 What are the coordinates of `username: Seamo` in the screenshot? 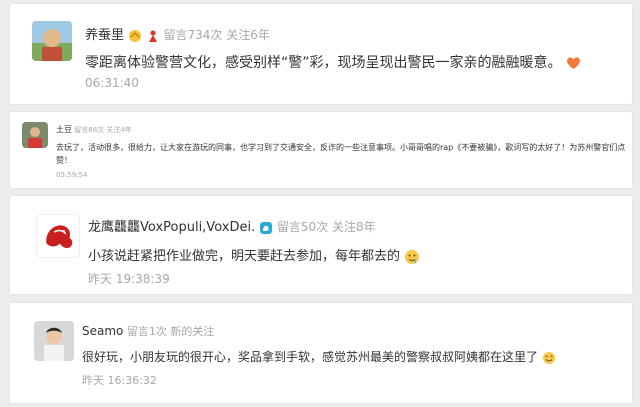 It's located at (102, 331).